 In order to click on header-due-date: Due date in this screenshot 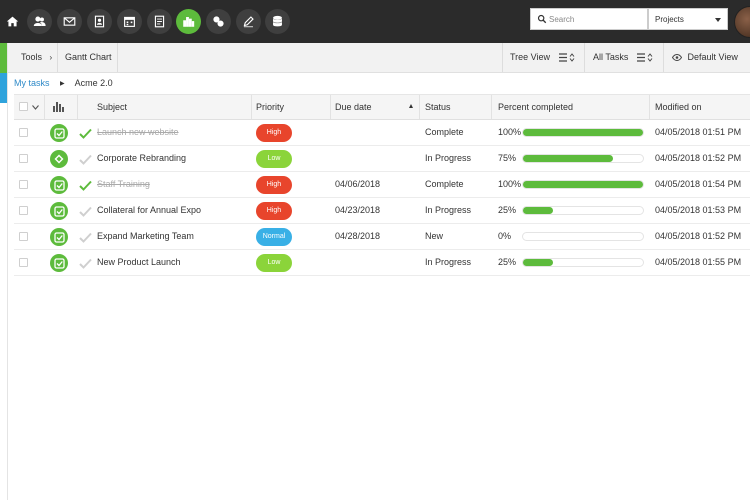, I will do `click(353, 107)`.